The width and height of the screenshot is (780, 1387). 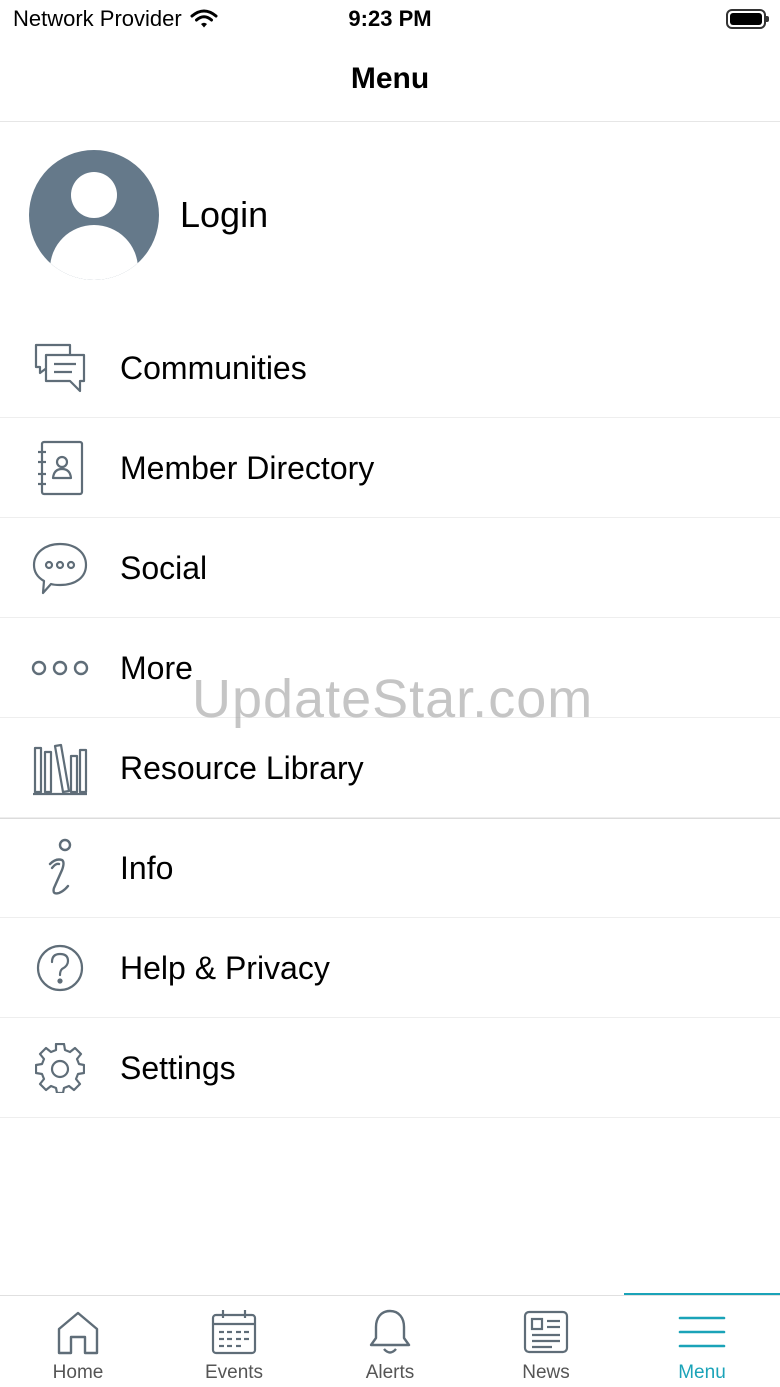 What do you see at coordinates (234, 1332) in the screenshot?
I see `calendar-icon` at bounding box center [234, 1332].